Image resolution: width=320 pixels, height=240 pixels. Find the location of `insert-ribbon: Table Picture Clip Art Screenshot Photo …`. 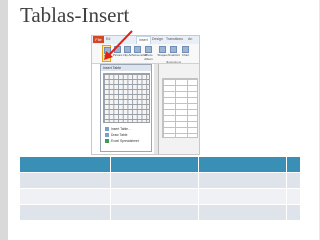

insert-ribbon: Table Picture Clip Art Screenshot Photo … is located at coordinates (145, 54).